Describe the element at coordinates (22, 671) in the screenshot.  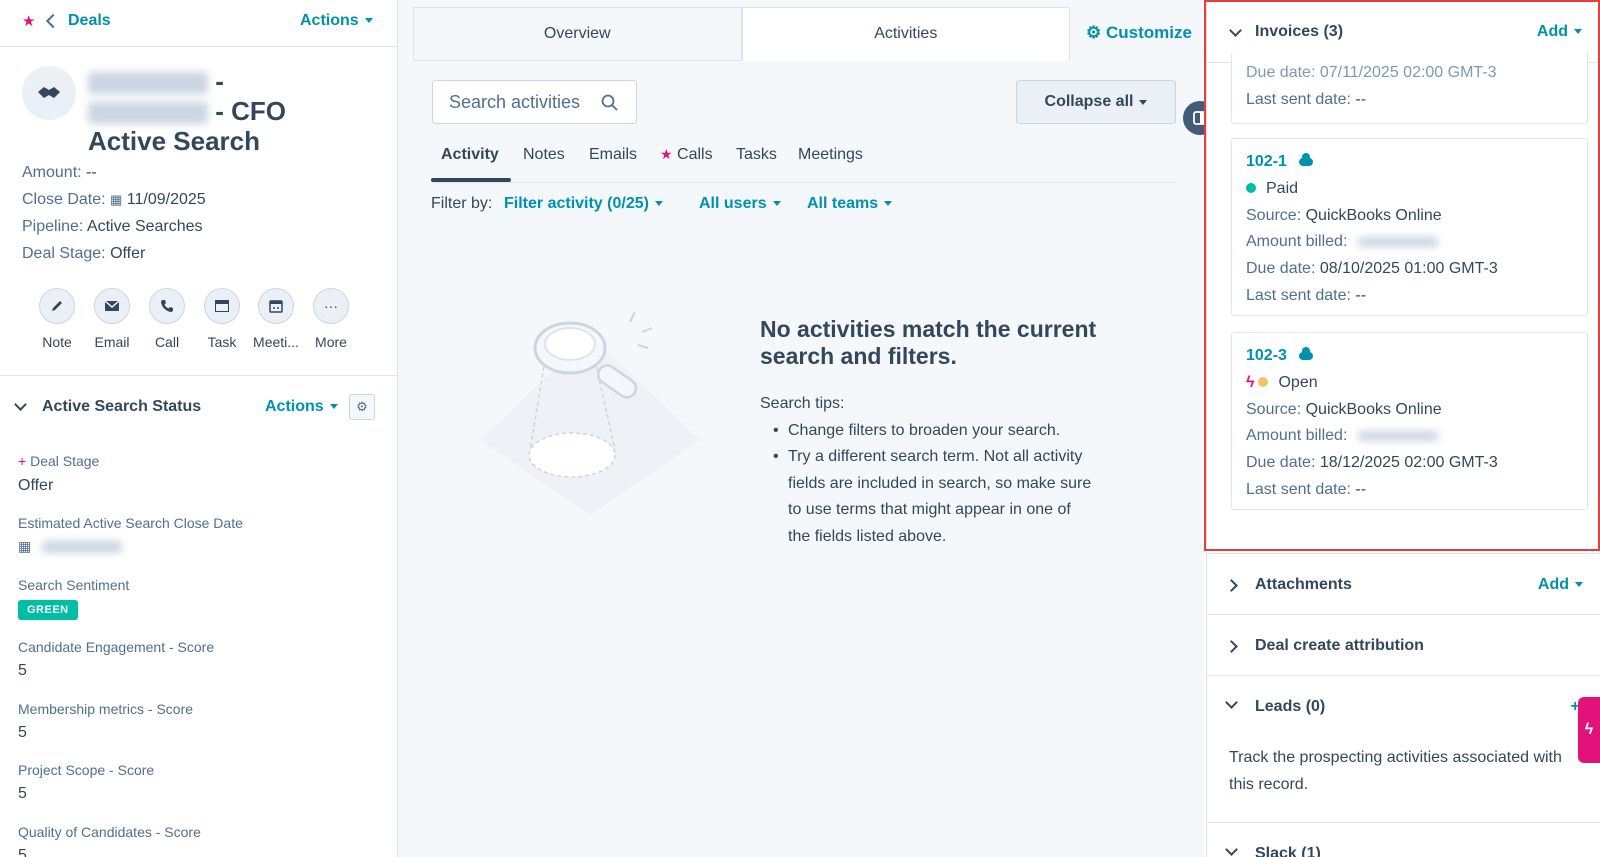
I see `field-value-engagement: 5` at that location.